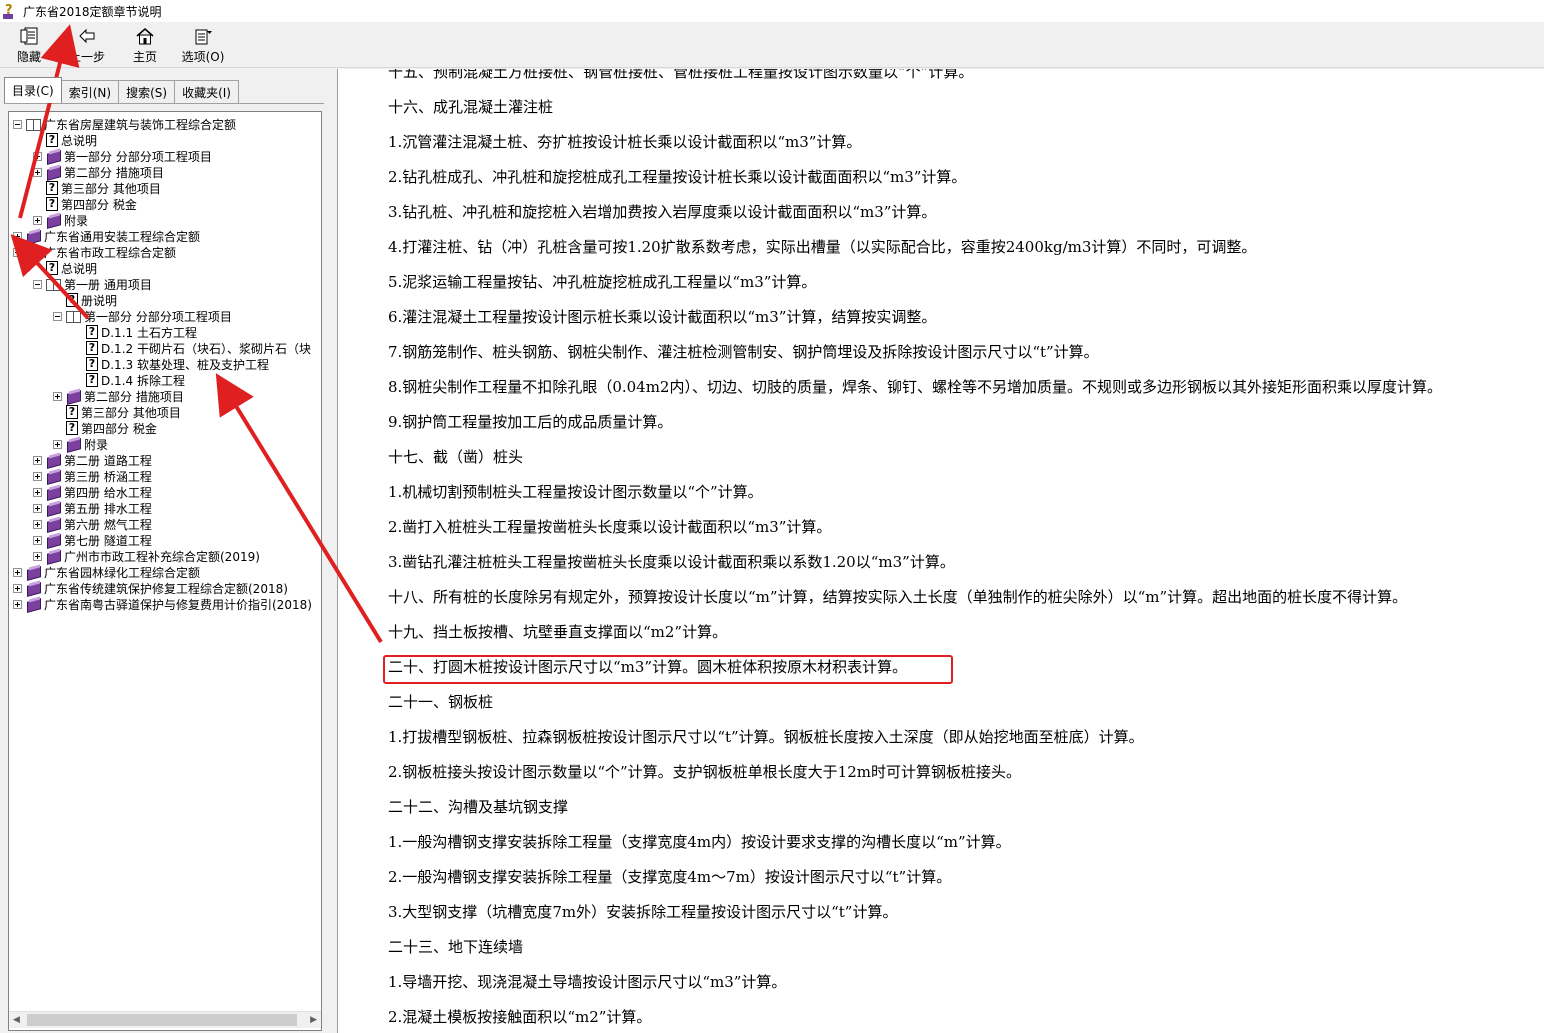  Describe the element at coordinates (681, 75) in the screenshot. I see `content-line: 十五、预制混凝土方桩接桩、钢管桩接桩、管桩接桩工程量按设计图示数量以“个”计算。` at that location.